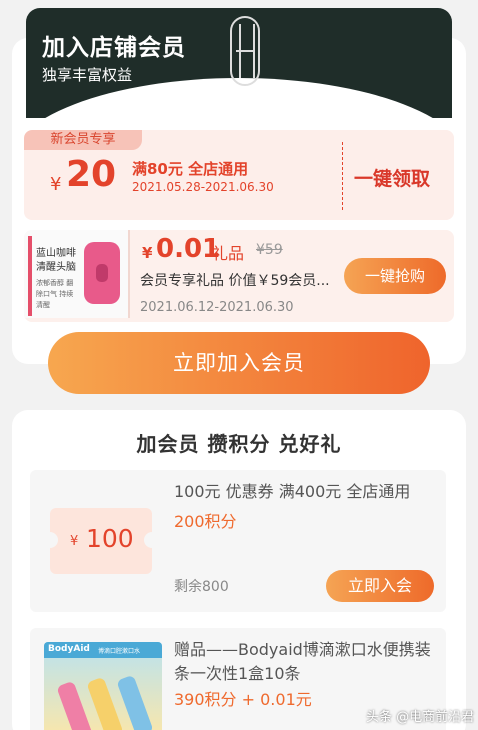 This screenshot has width=478, height=730. Describe the element at coordinates (103, 686) in the screenshot. I see `mouthwash-product-image: BodyAid 博滴口腔漱口水` at that location.